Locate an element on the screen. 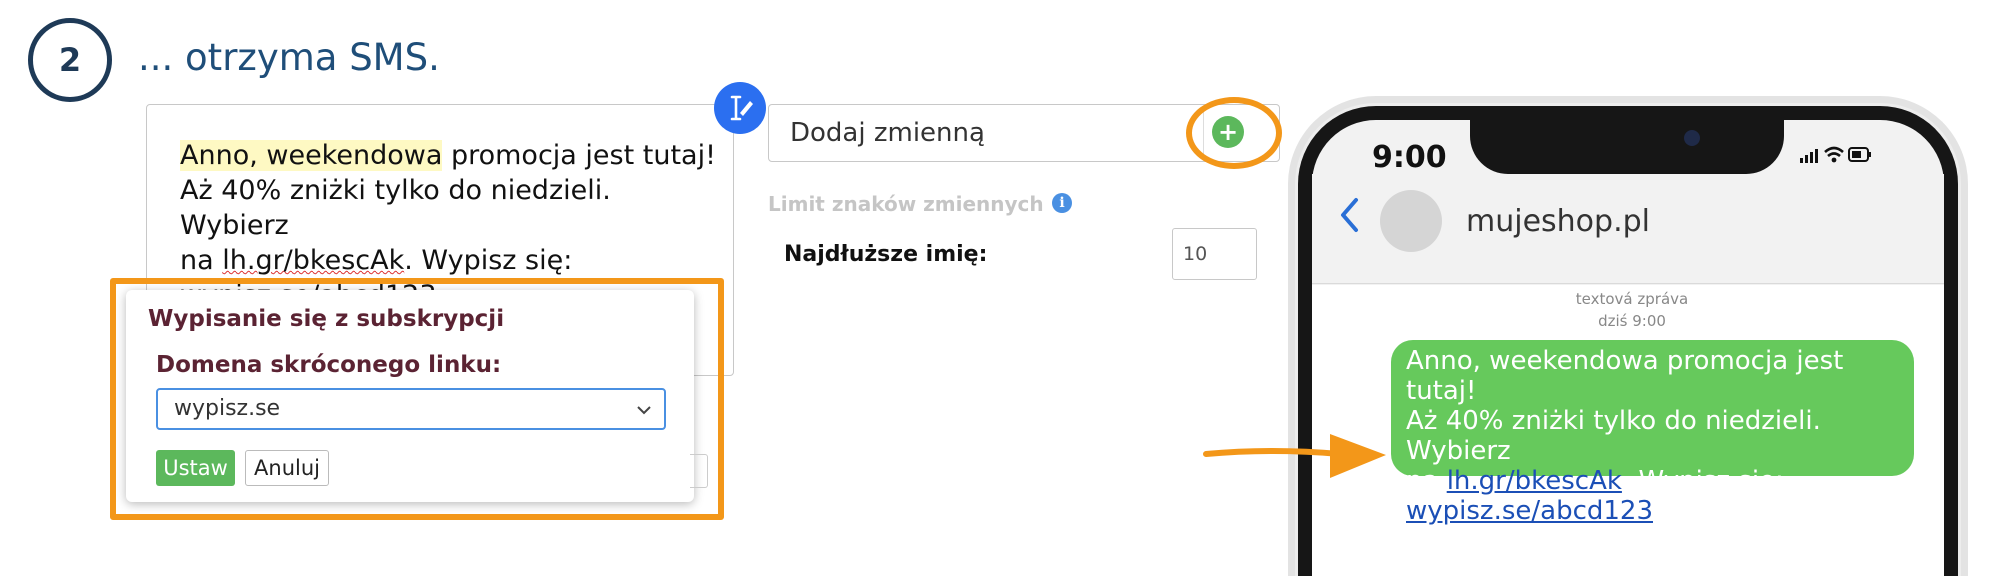 Image resolution: width=2016 pixels, height=585 pixels. longest-name-input: 10 is located at coordinates (1214, 254).